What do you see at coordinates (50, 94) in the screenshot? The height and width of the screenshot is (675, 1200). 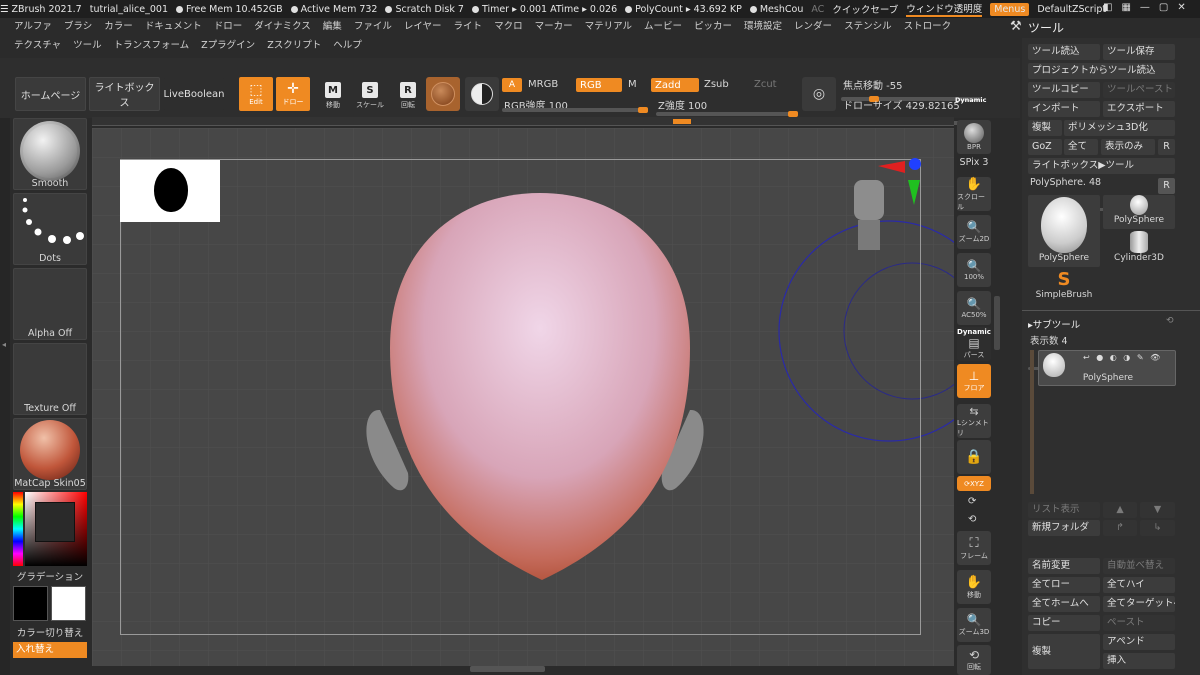 I see `homepage-button: ホームページ` at bounding box center [50, 94].